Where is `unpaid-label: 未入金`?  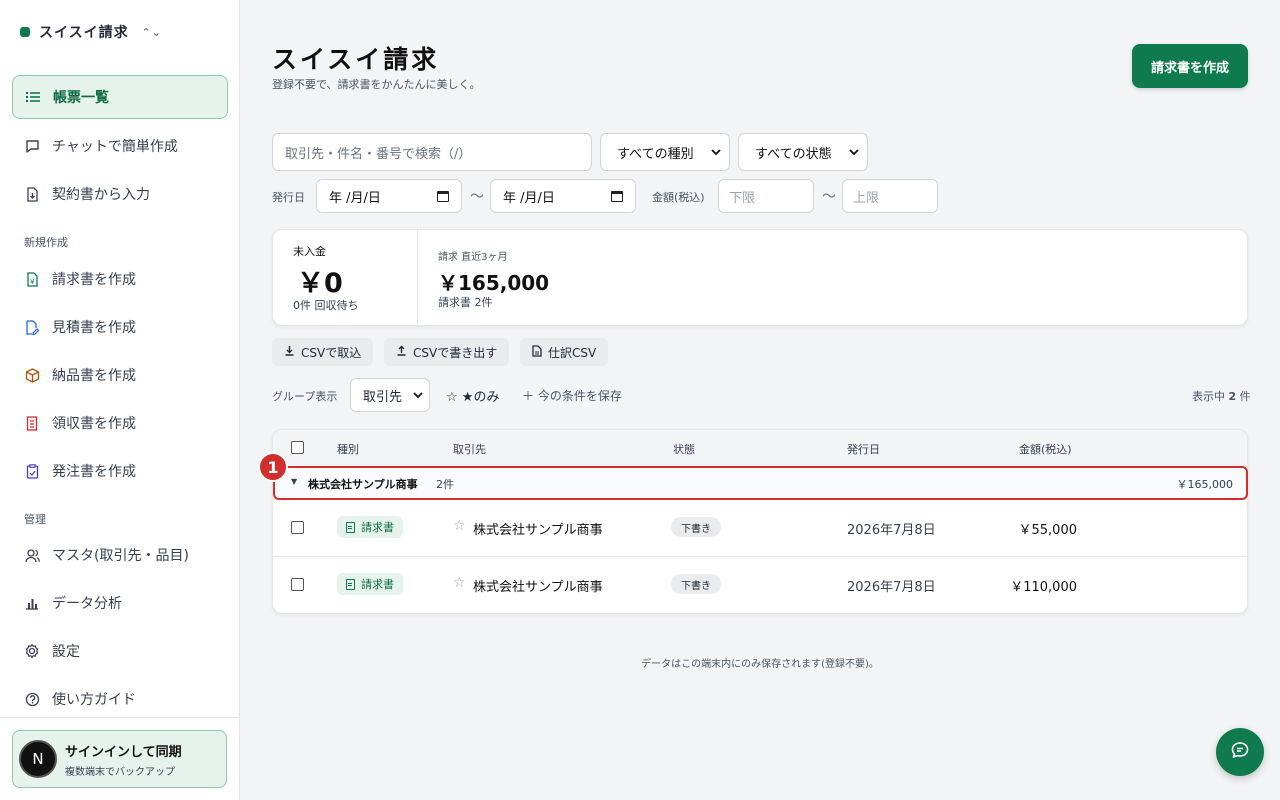
unpaid-label: 未入金 is located at coordinates (309, 251).